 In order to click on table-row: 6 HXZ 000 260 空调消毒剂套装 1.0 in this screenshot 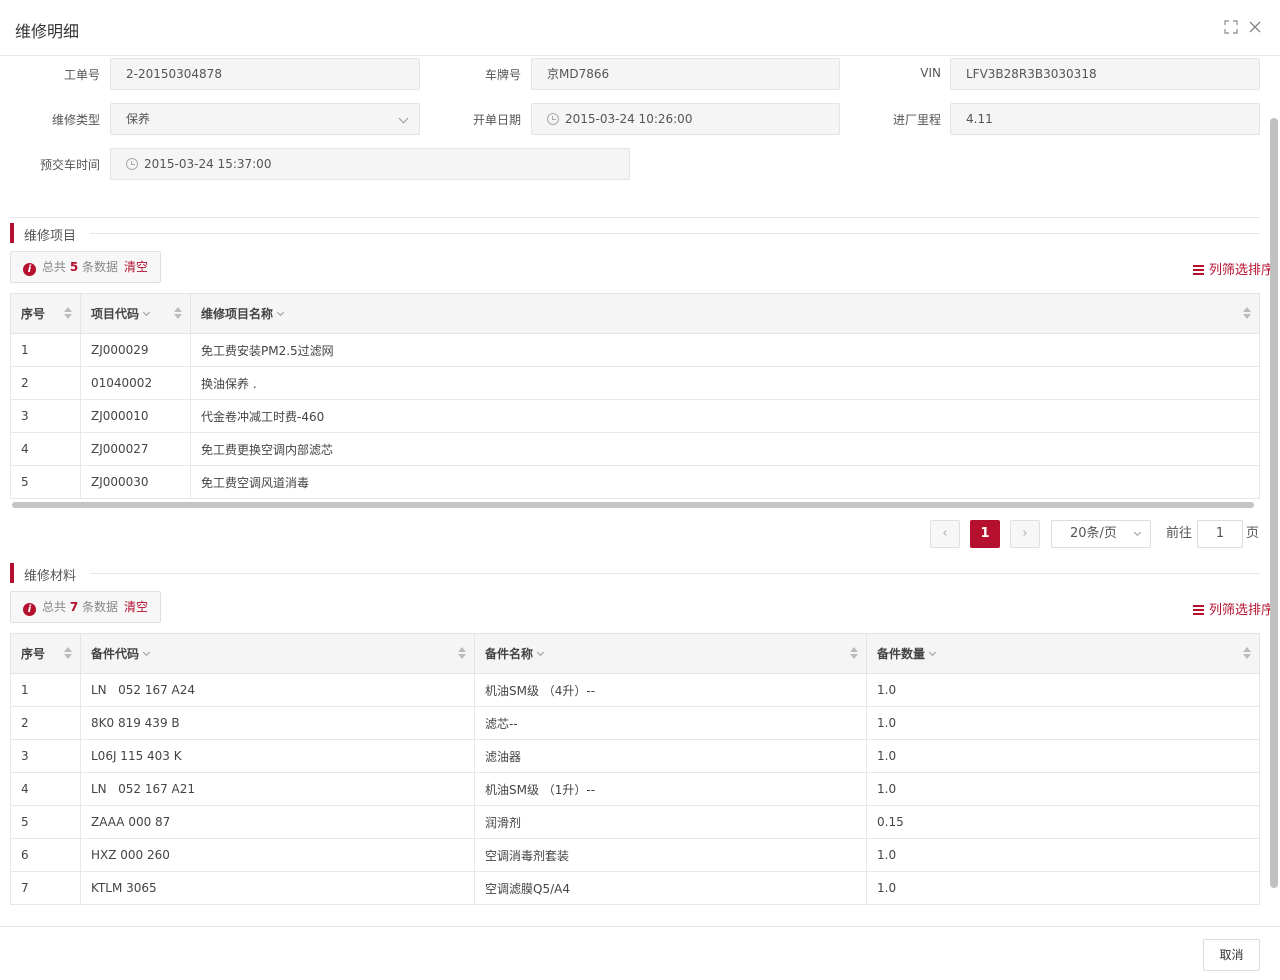, I will do `click(635, 855)`.